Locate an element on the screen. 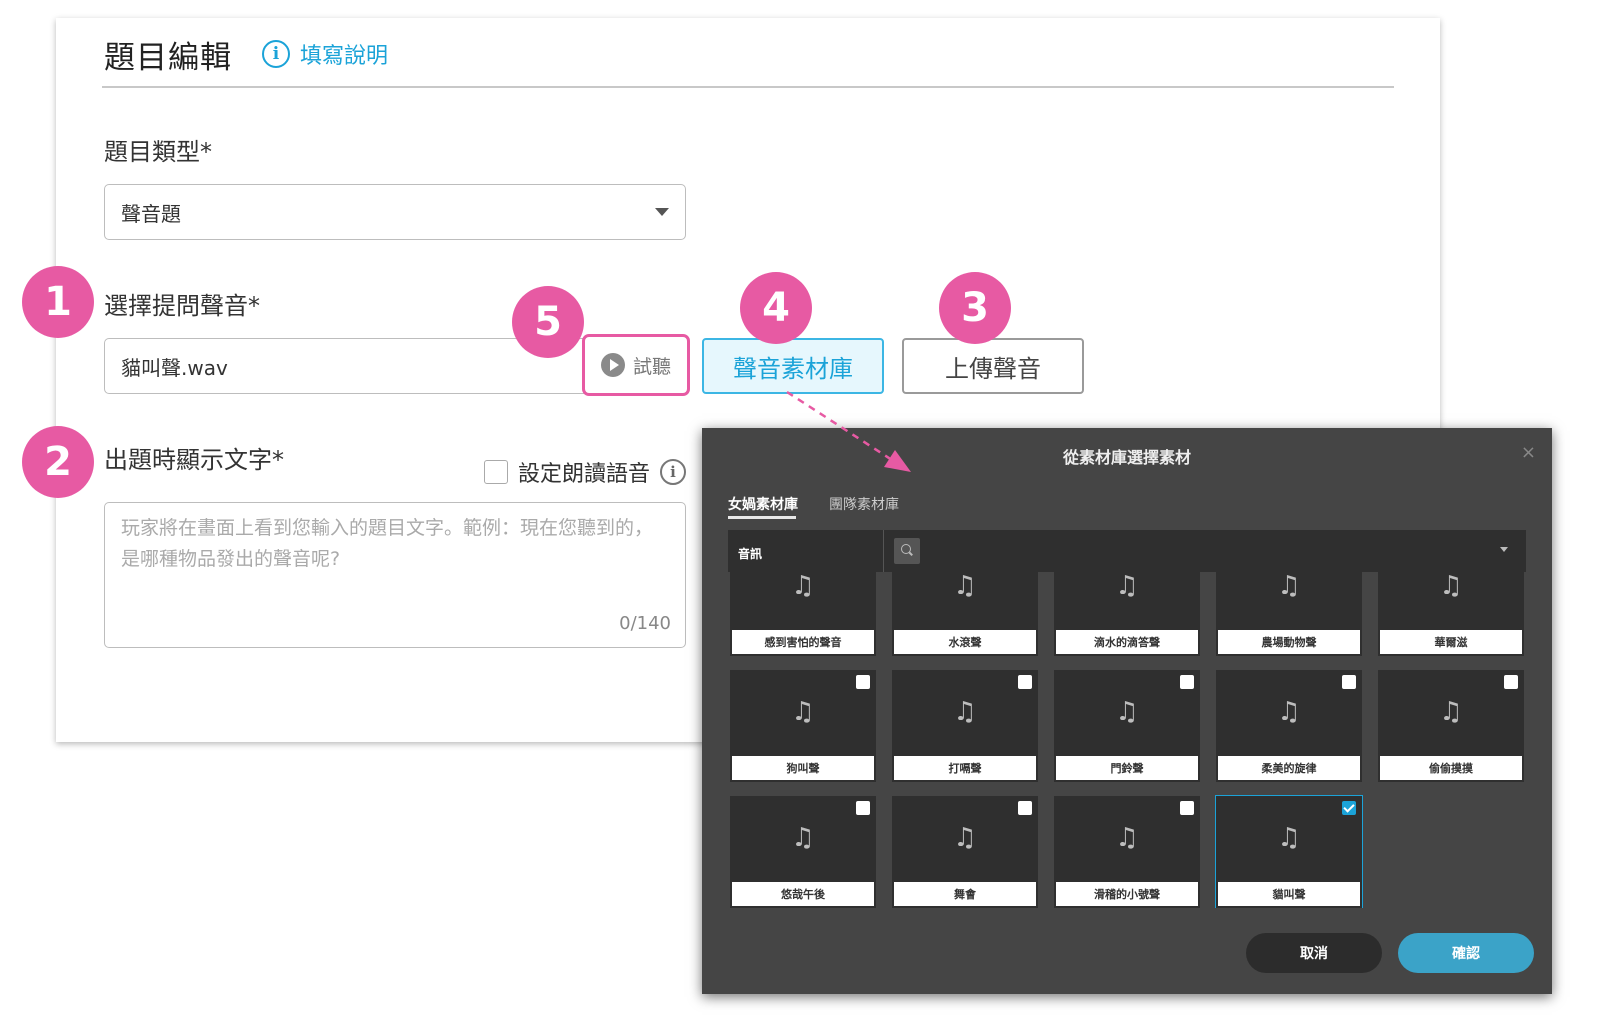  asset-name: 狗叫聲 is located at coordinates (803, 768).